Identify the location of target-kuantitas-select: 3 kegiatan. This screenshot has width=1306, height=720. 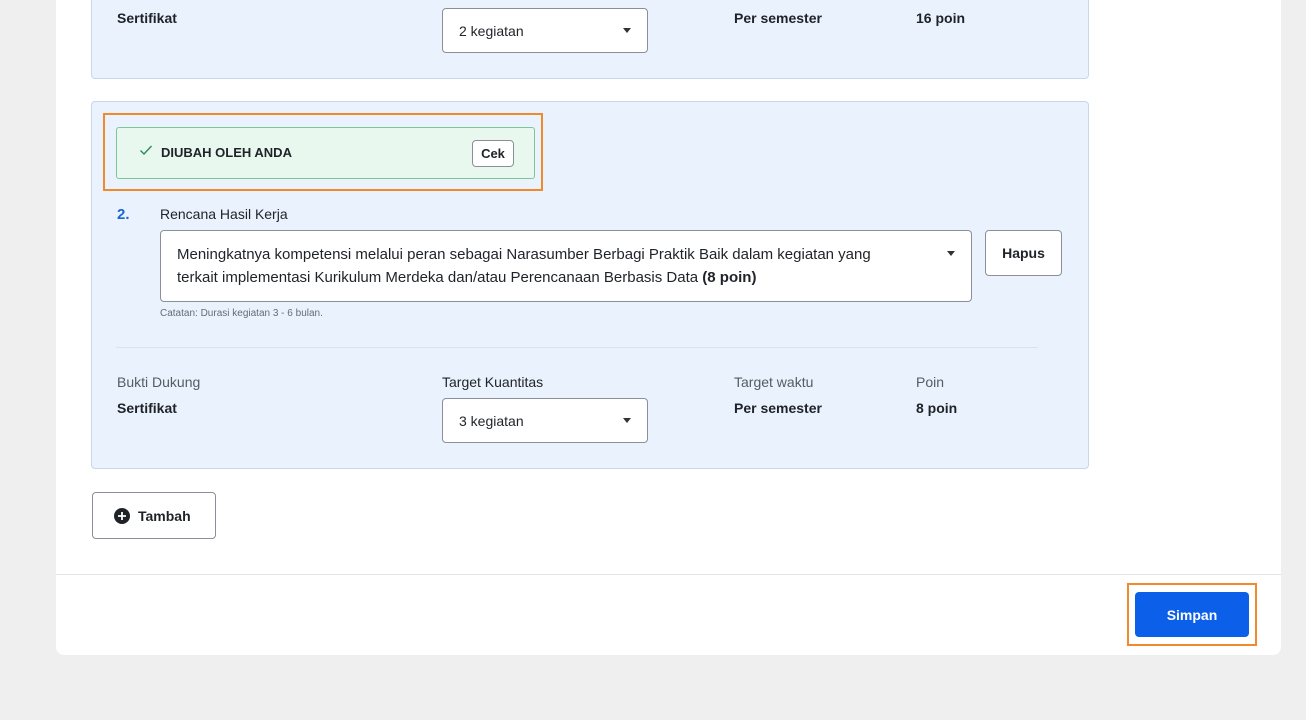
(545, 420).